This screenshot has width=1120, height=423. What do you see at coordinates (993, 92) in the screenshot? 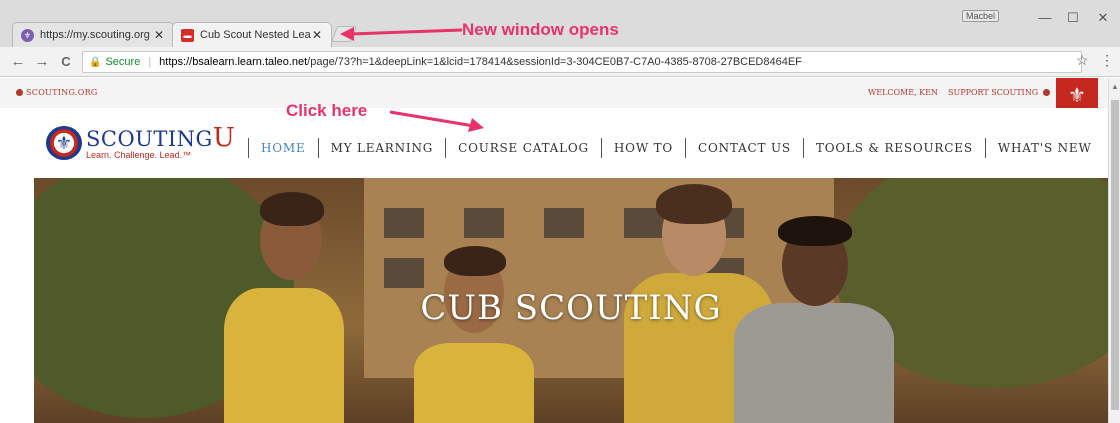
I see `support-scouting-label: SUPPORT SCOUTING` at bounding box center [993, 92].